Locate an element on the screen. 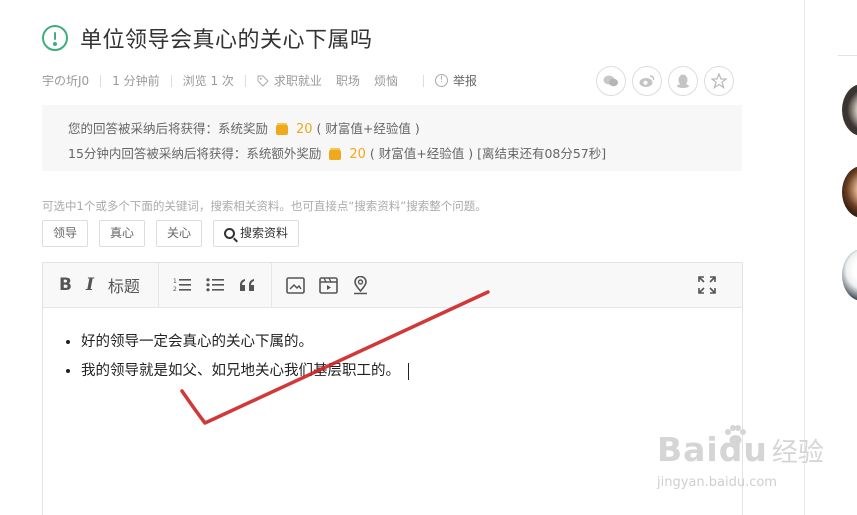  list-item-text: 我的领导就是如父、如兄地关心我们基层职工的。 is located at coordinates (240, 371).